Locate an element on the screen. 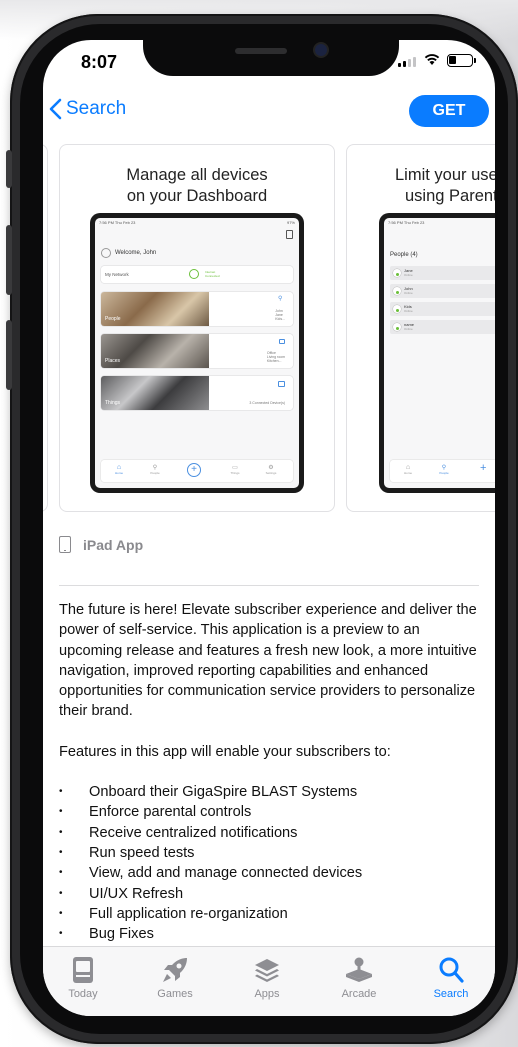  people-tile-icon: ⚲ is located at coordinates (280, 299).